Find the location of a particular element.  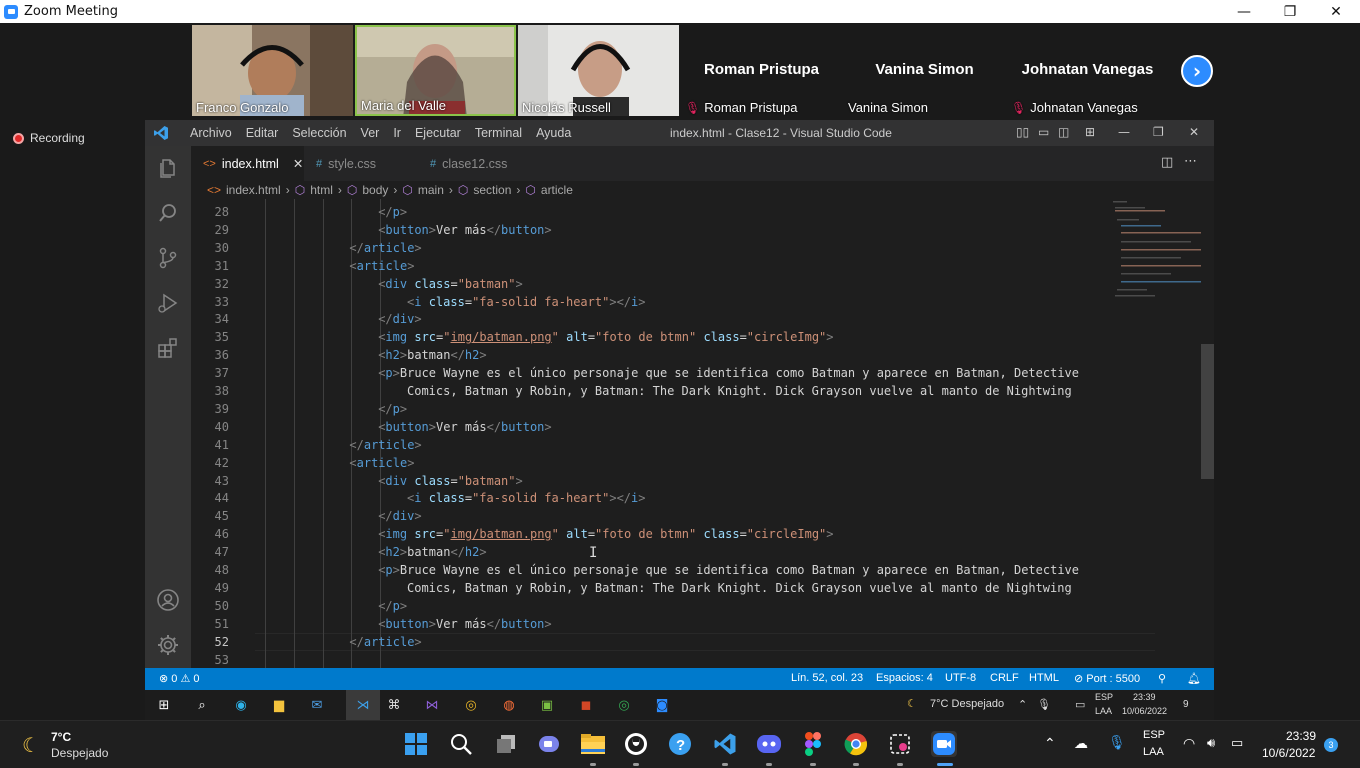

menu-archivo: Archivo is located at coordinates (211, 133).